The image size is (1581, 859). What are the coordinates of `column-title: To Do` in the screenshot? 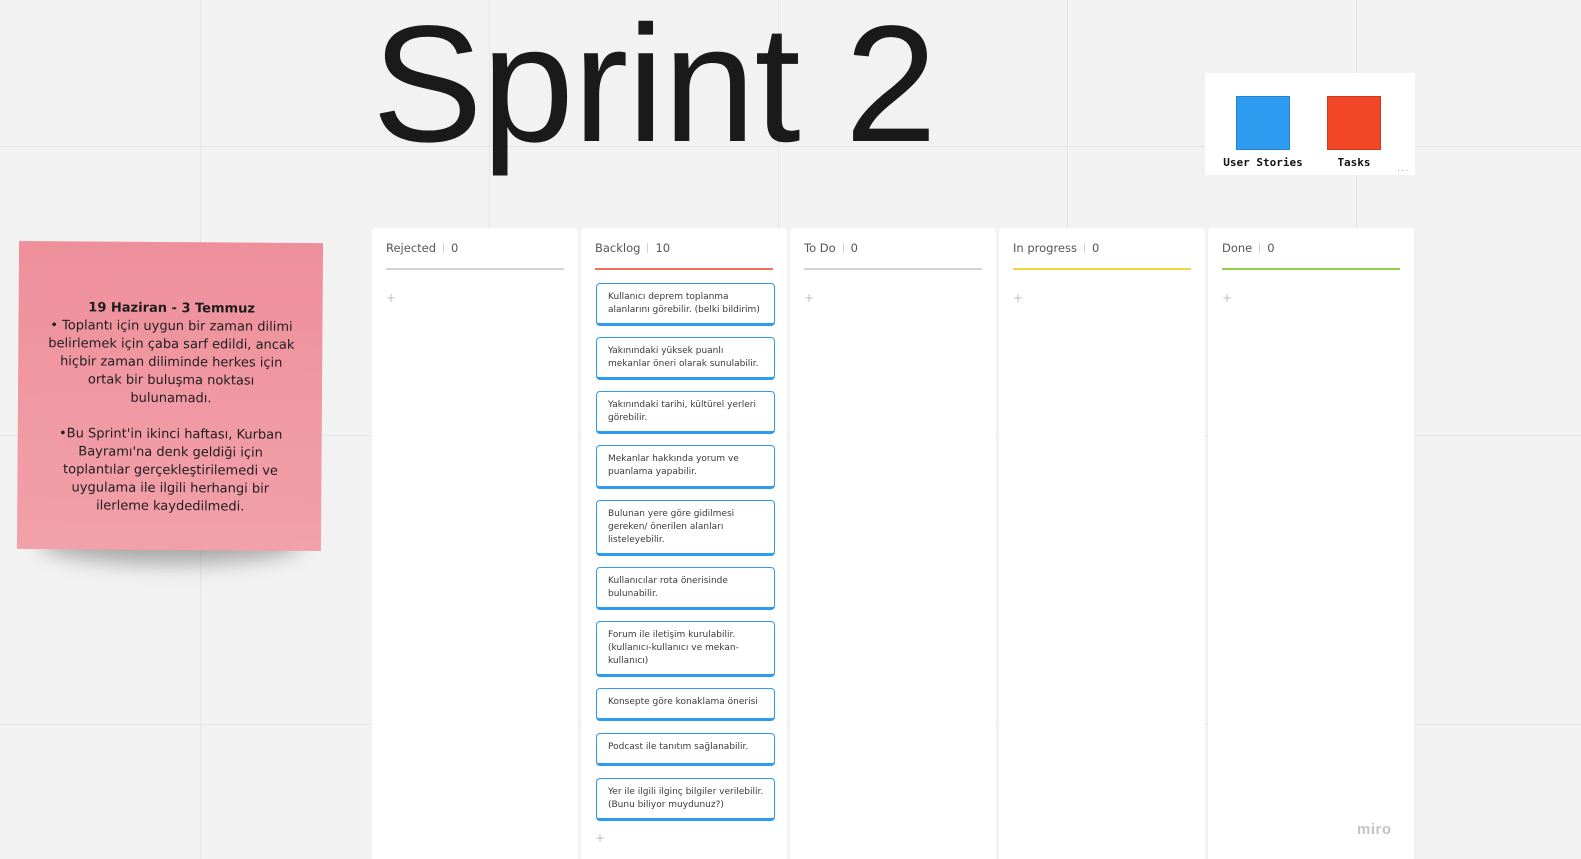 It's located at (820, 248).